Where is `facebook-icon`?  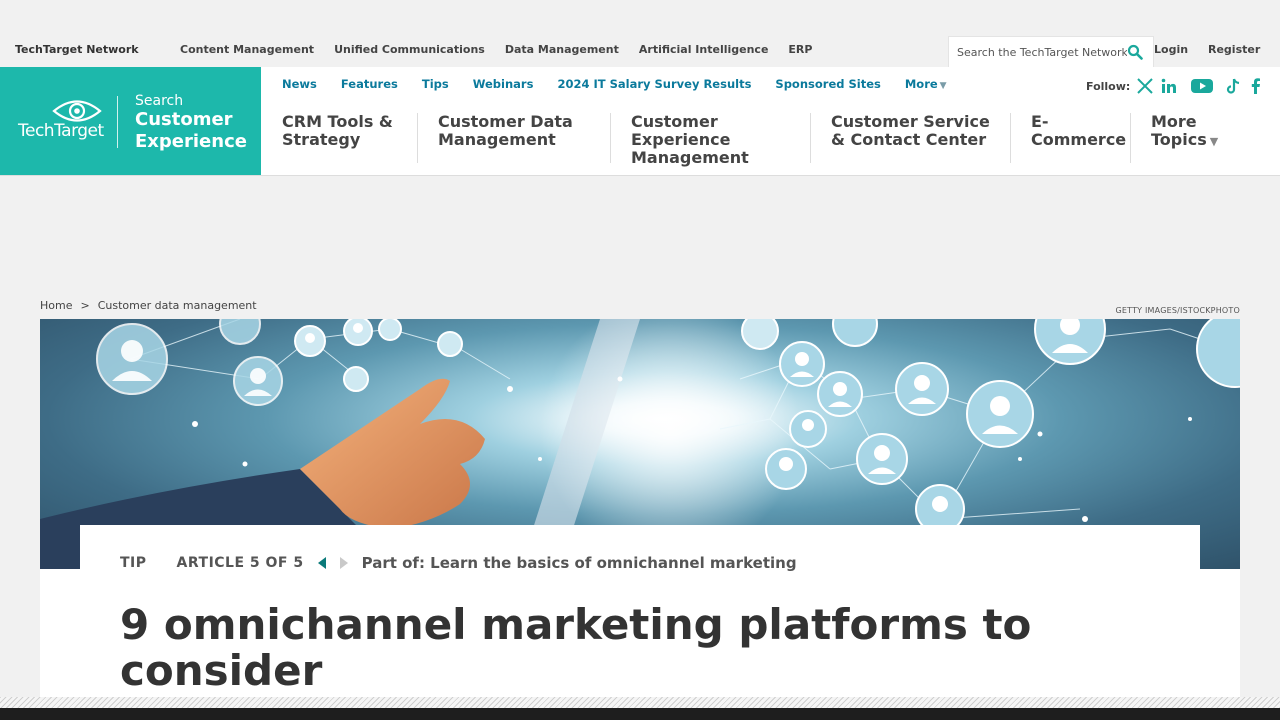
facebook-icon is located at coordinates (1256, 86).